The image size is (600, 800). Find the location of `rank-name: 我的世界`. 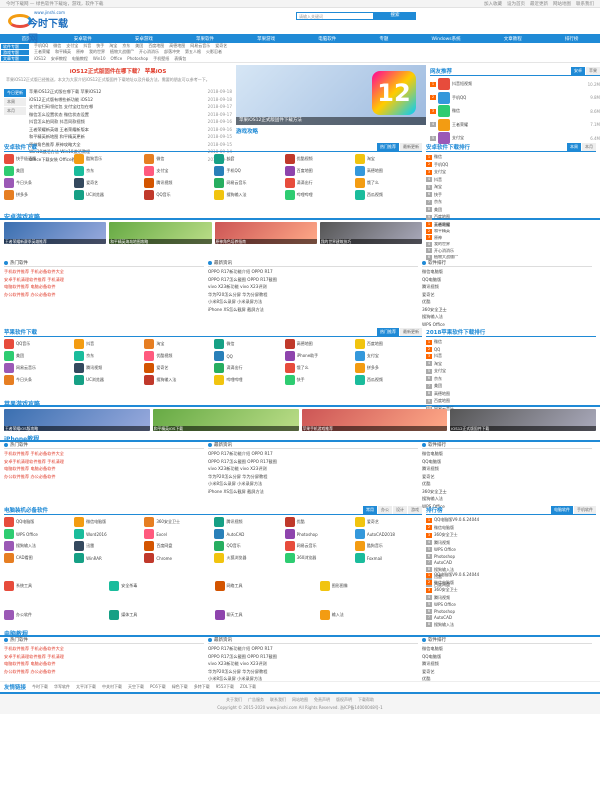

rank-name: 我的世界 is located at coordinates (515, 244).